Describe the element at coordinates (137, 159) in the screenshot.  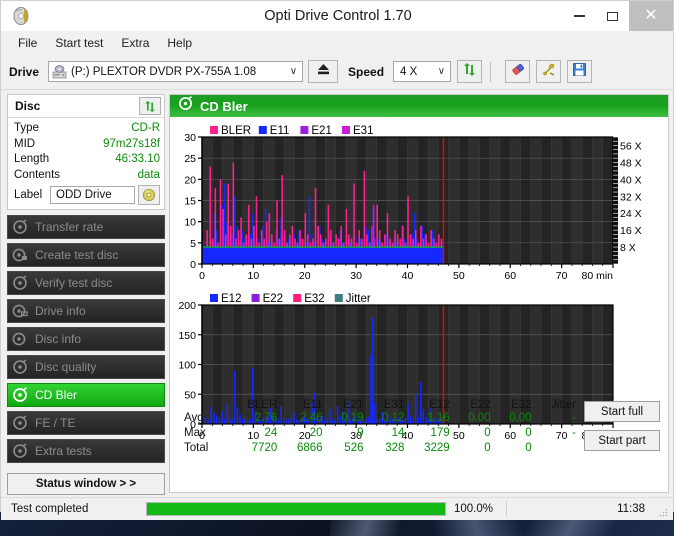
I see `disc-info-value: 46:33.10` at that location.